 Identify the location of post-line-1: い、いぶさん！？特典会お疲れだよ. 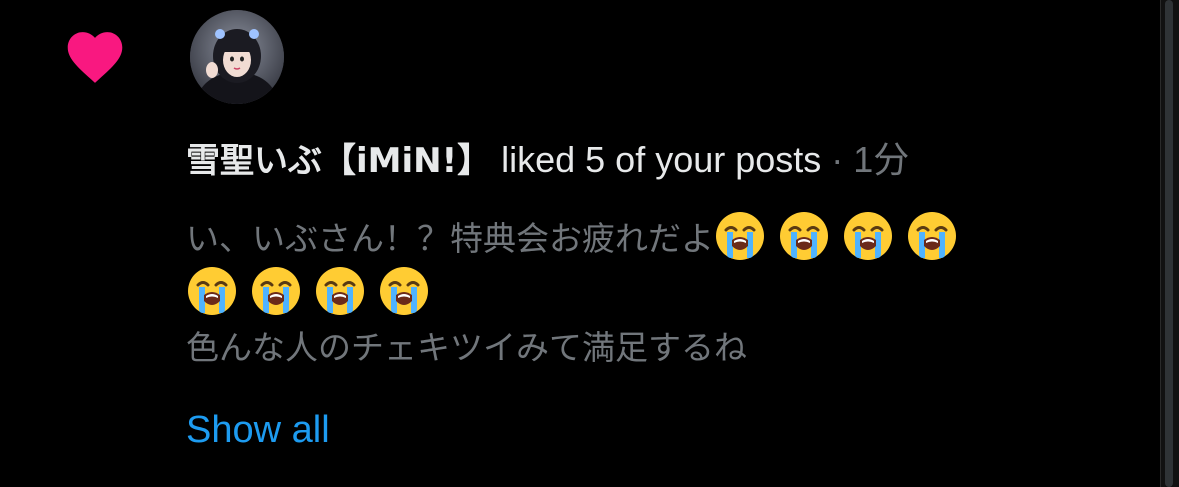
(656, 237).